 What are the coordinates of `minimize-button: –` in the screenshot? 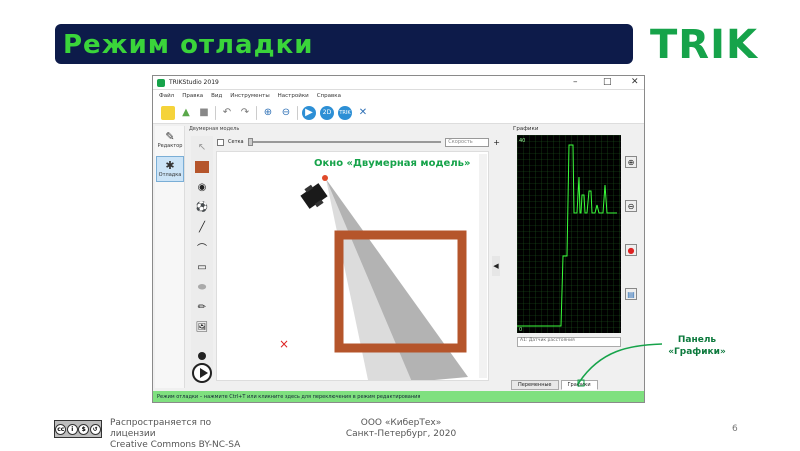 It's located at (575, 82).